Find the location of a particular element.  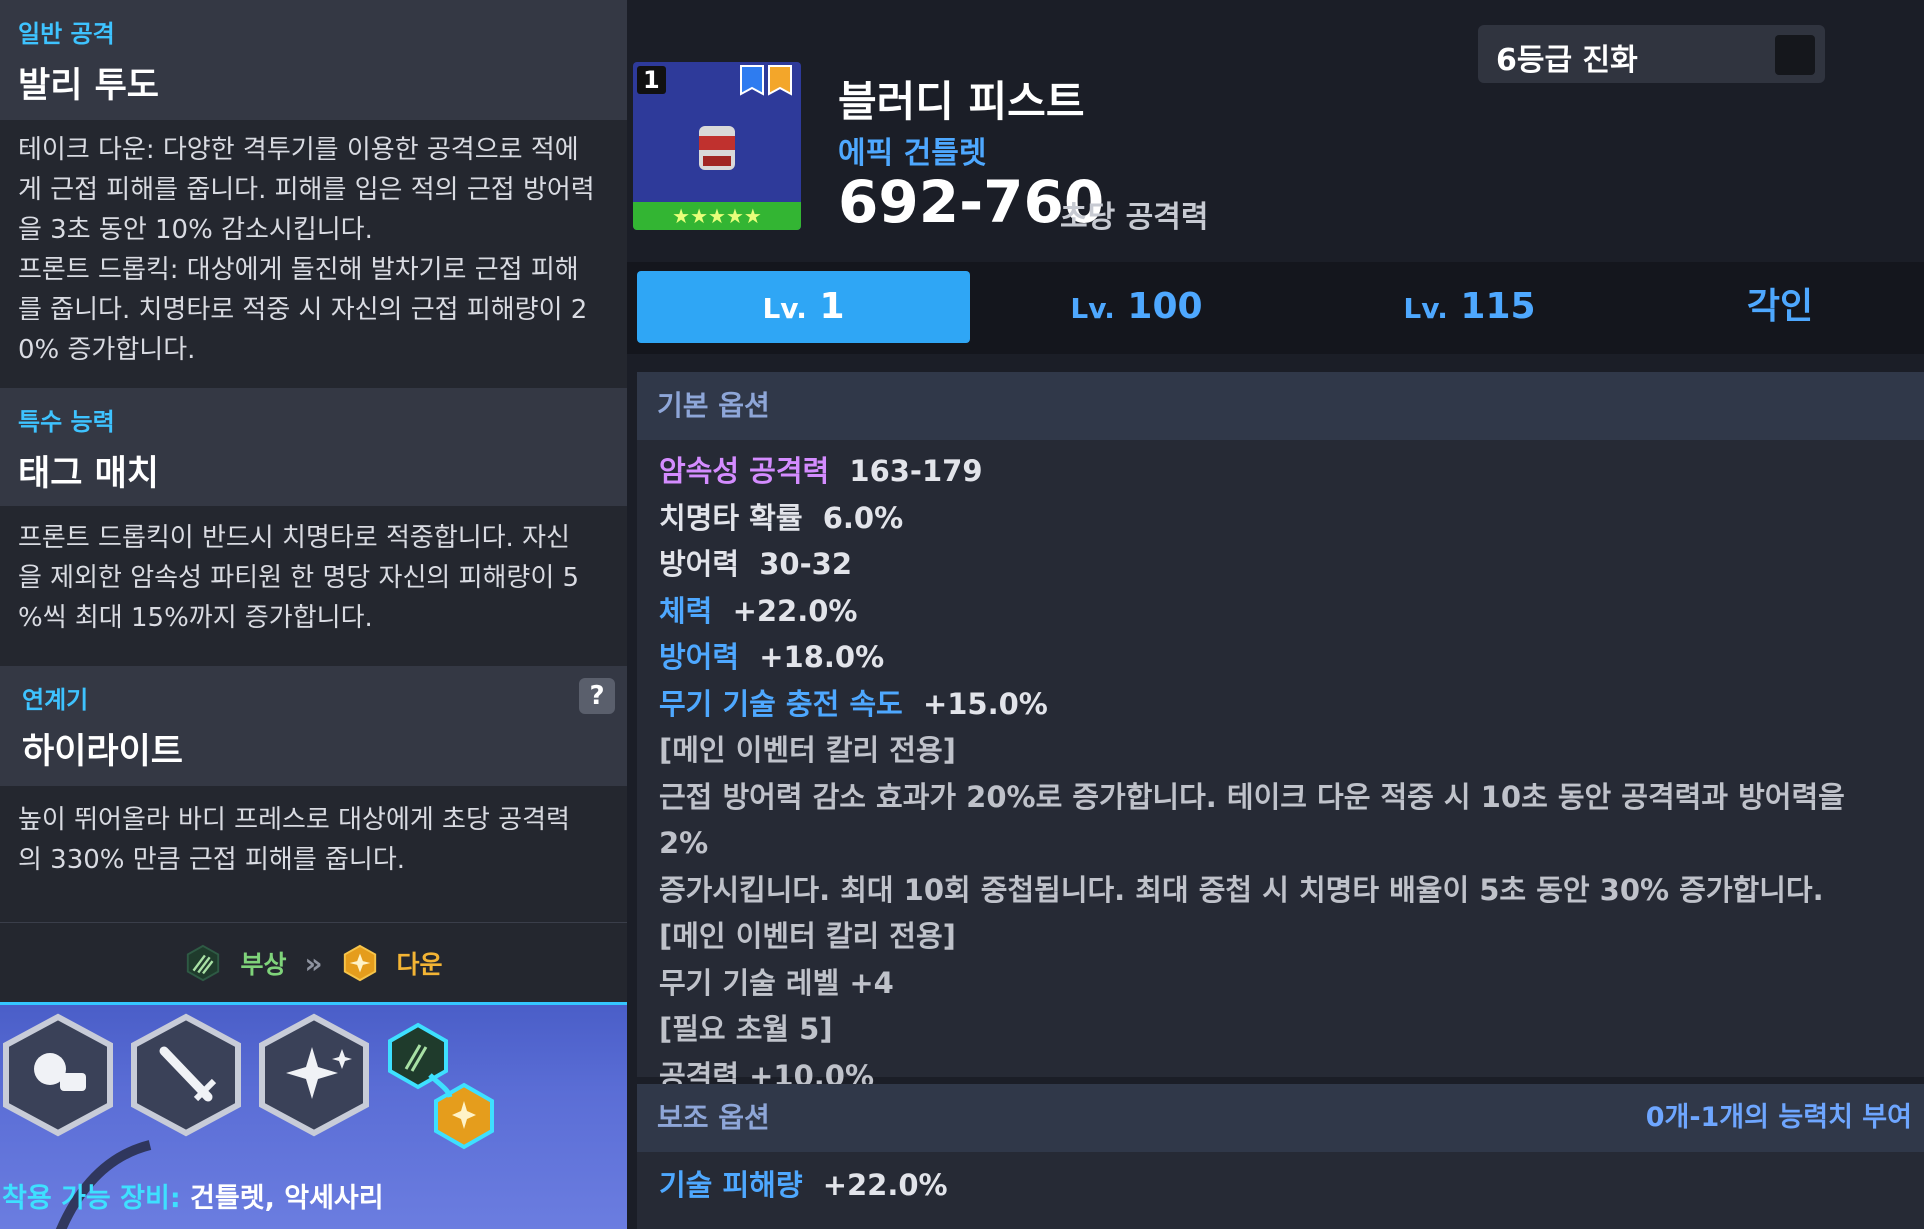

special-ability-category: 특수 능력 is located at coordinates (66, 422).